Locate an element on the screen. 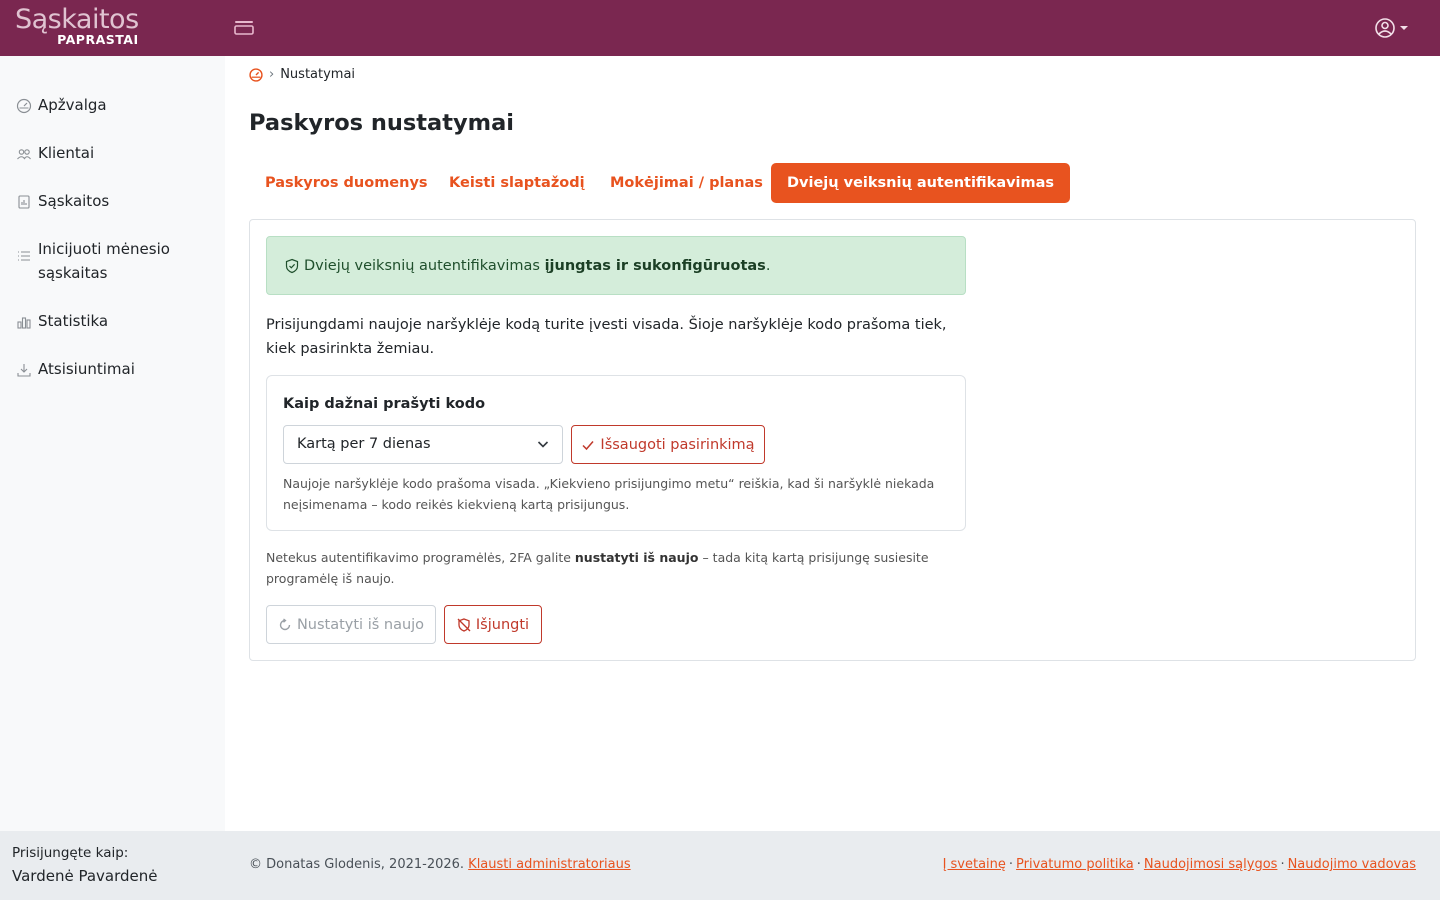 The width and height of the screenshot is (1440, 900). tab-two-factor-auth: Dviejų veiksnių autentifikavimas is located at coordinates (921, 183).